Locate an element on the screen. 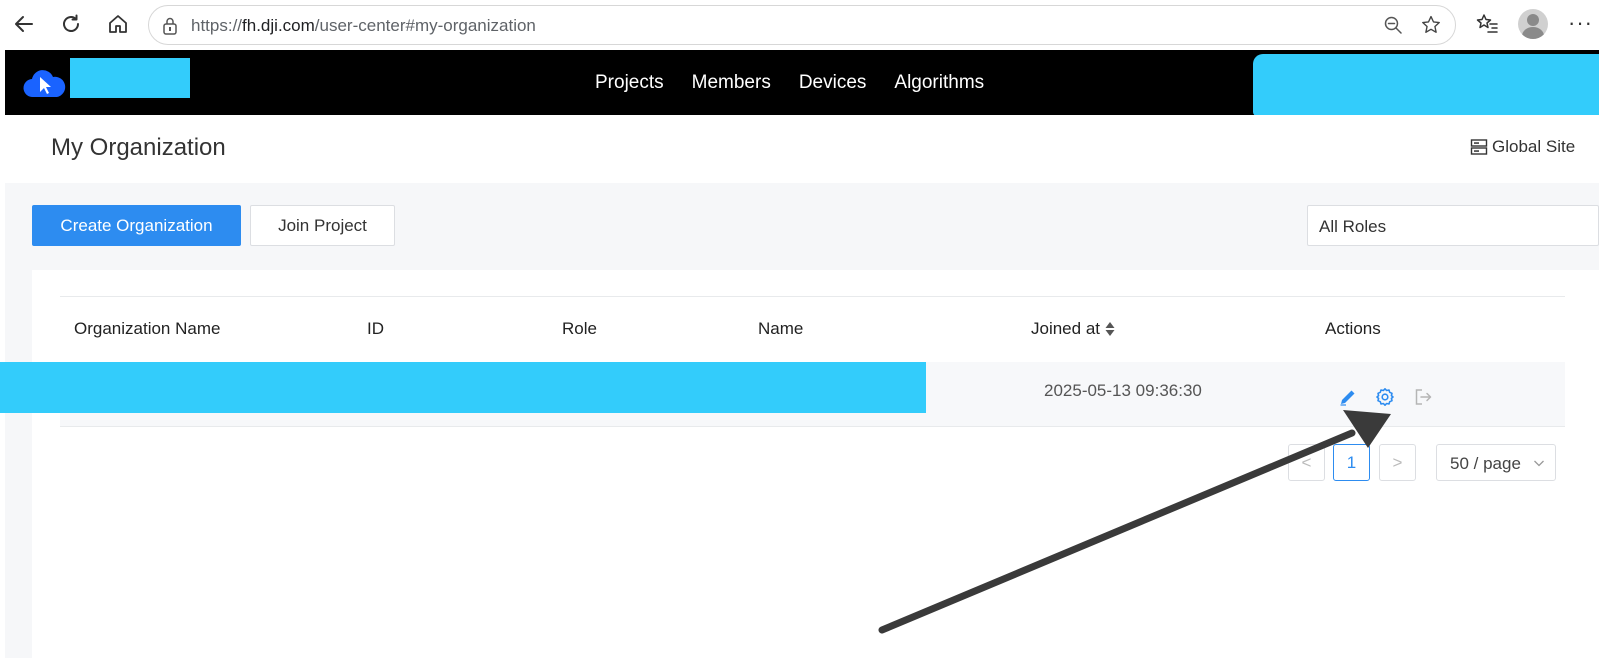 This screenshot has width=1599, height=658. page-1-button: 1 is located at coordinates (1351, 462).